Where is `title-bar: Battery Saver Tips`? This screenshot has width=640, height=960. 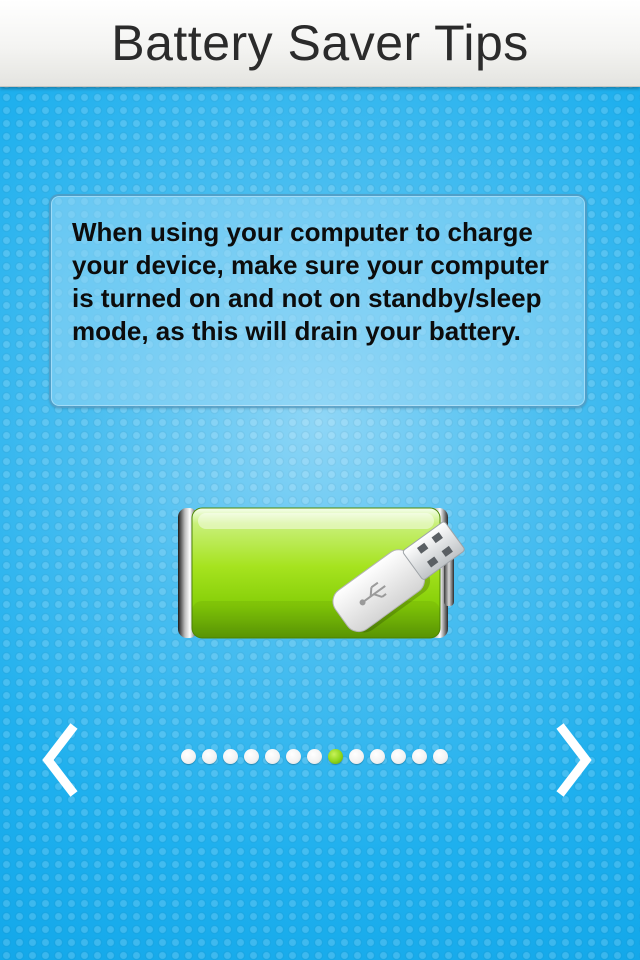 title-bar: Battery Saver Tips is located at coordinates (320, 43).